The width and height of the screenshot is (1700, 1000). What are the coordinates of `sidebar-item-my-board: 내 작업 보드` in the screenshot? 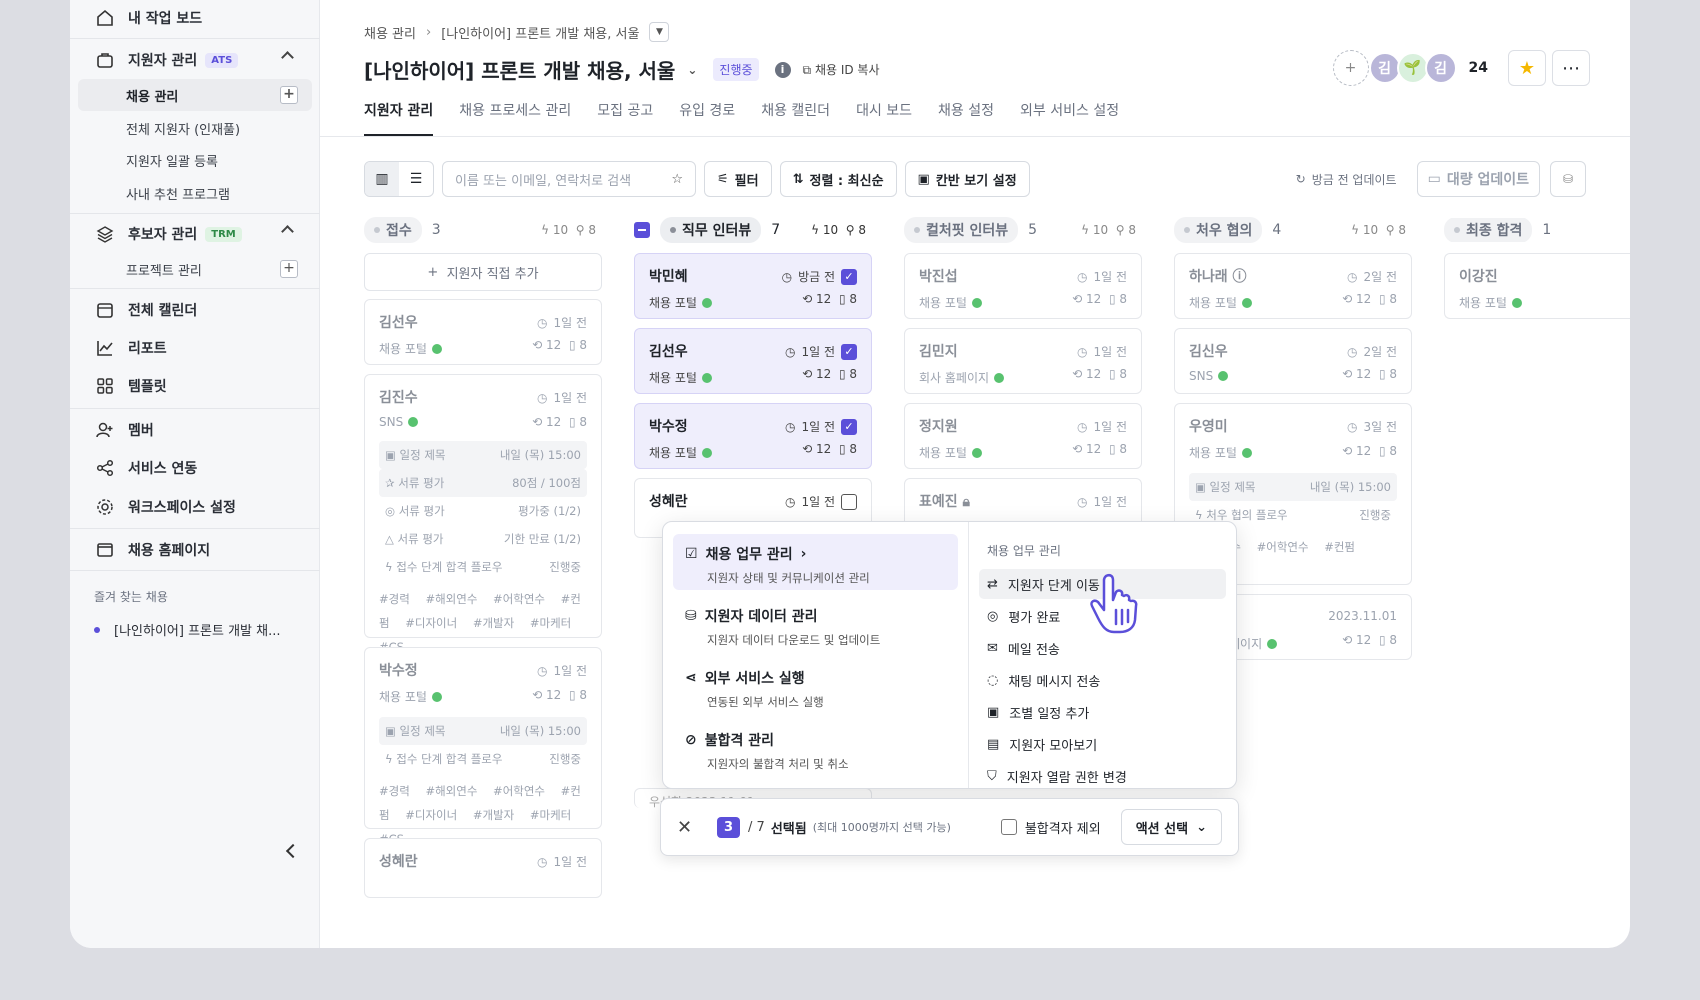 It's located at (195, 18).